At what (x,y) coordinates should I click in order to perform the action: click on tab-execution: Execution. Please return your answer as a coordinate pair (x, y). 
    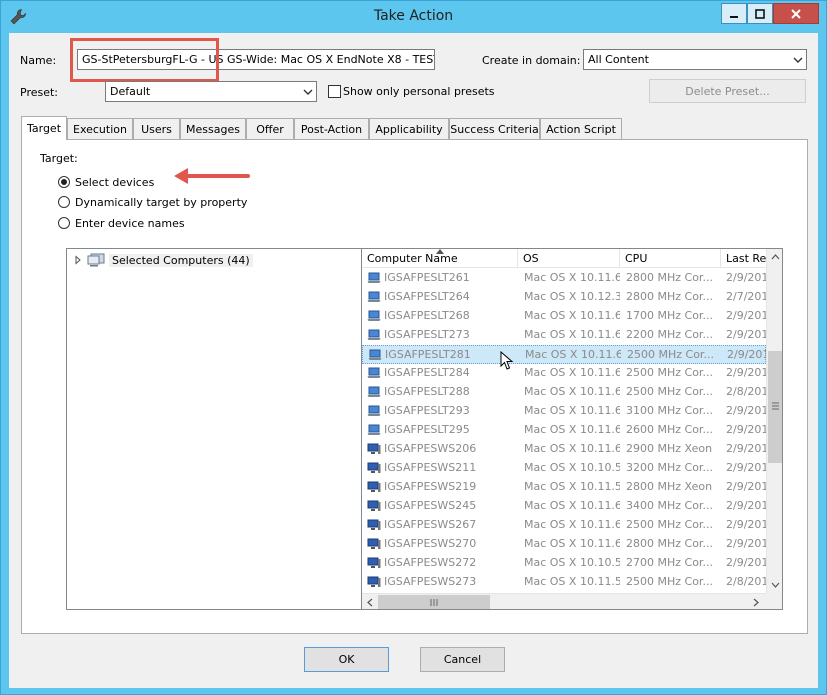
    Looking at the image, I should click on (100, 128).